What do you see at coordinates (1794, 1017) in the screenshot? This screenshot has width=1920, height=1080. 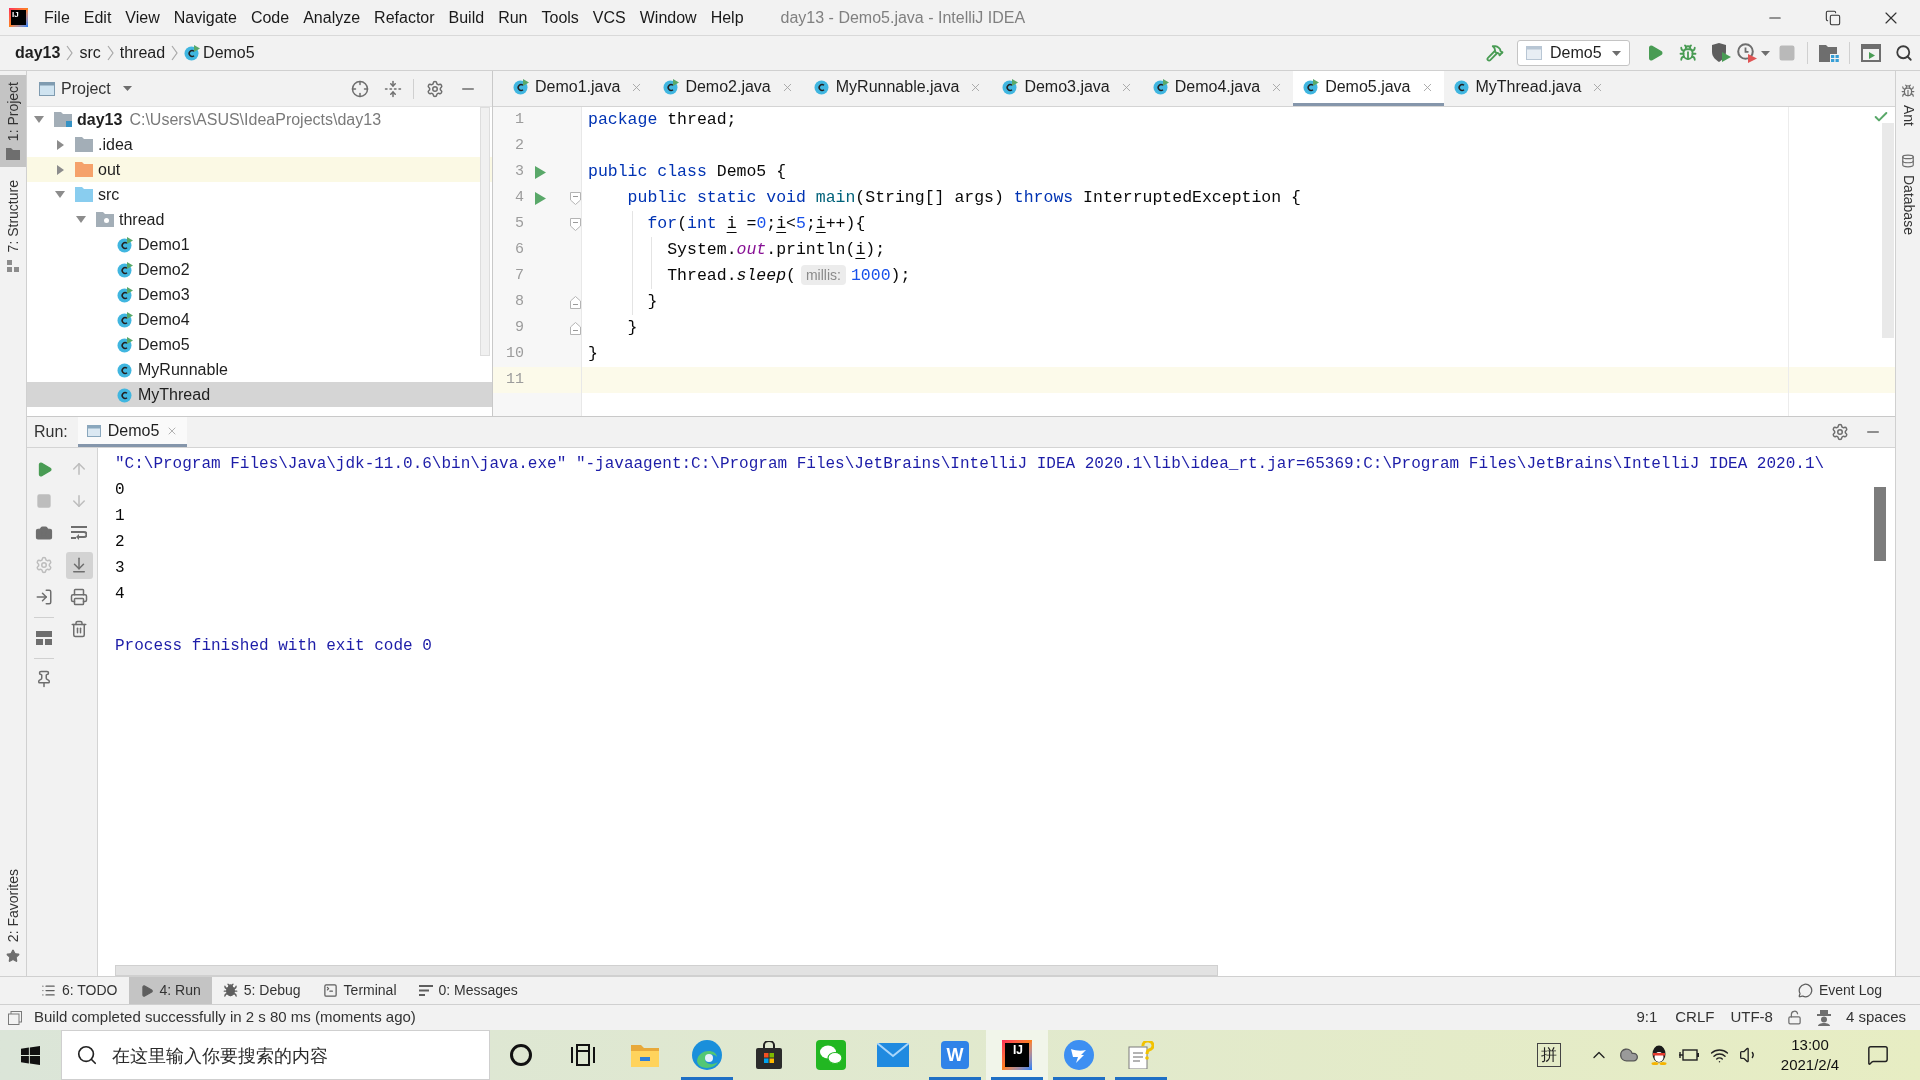 I see `unlocked-lock-icon` at bounding box center [1794, 1017].